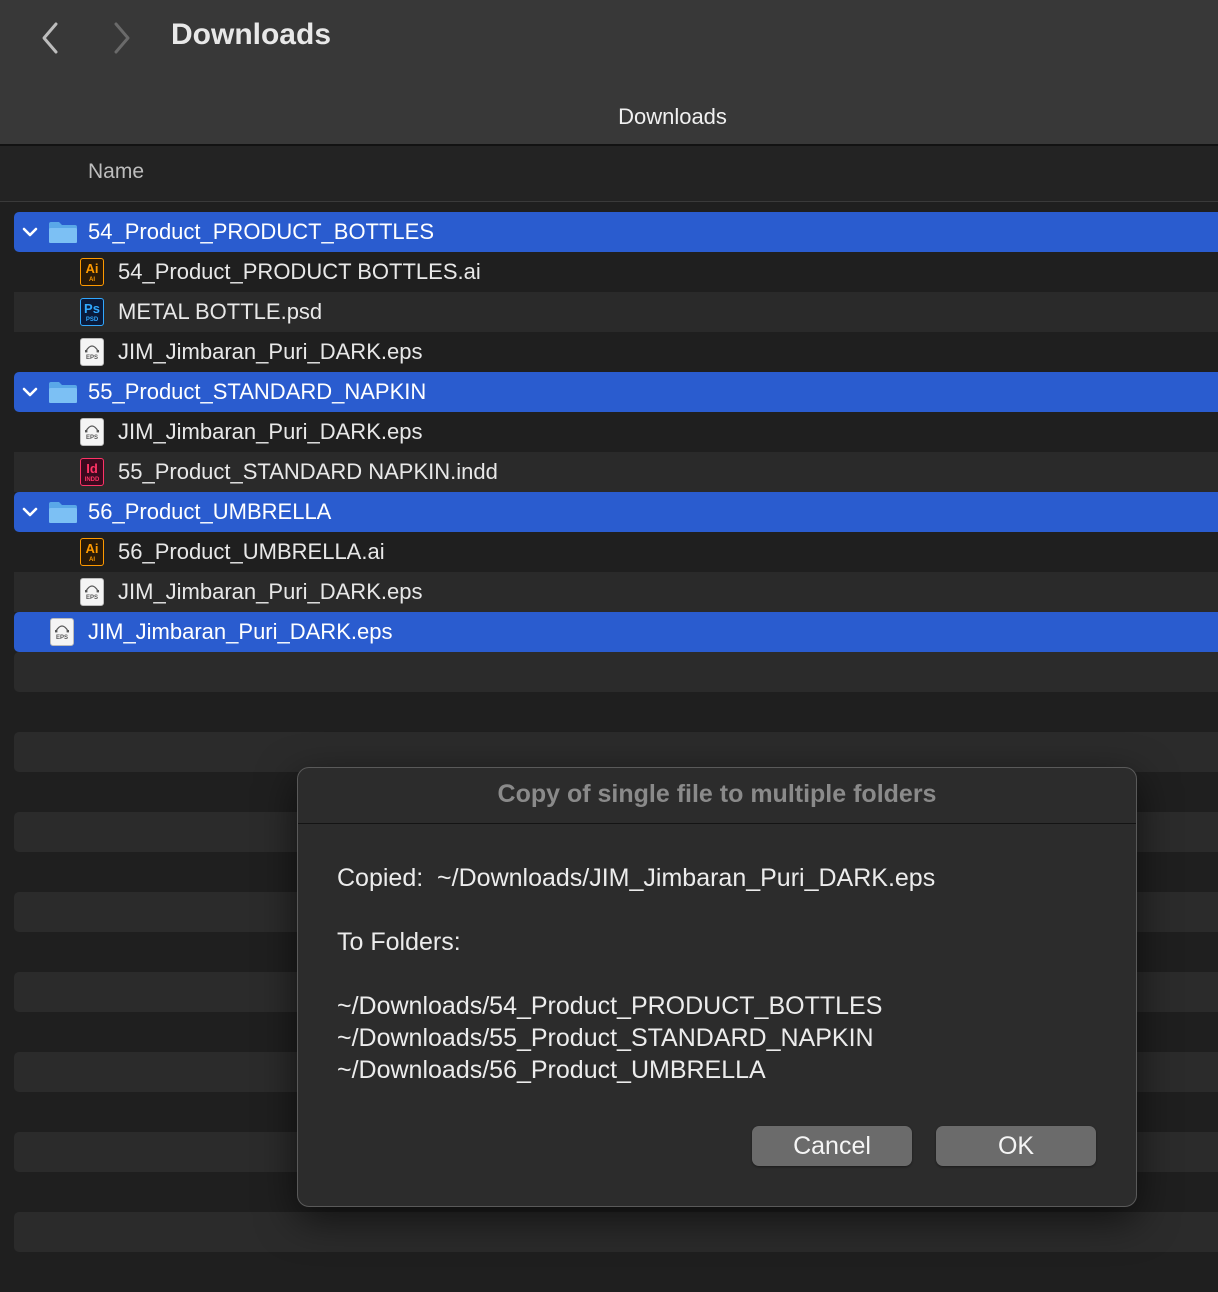  Describe the element at coordinates (616, 392) in the screenshot. I see `folder-row: 55_Product_STANDARD_NAPKIN` at that location.